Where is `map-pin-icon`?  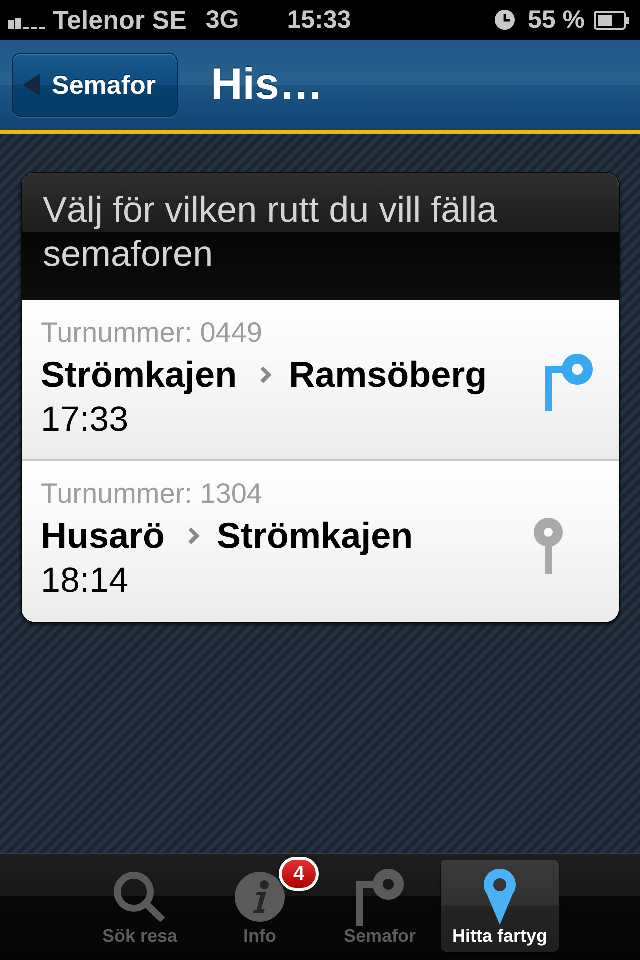 map-pin-icon is located at coordinates (500, 897).